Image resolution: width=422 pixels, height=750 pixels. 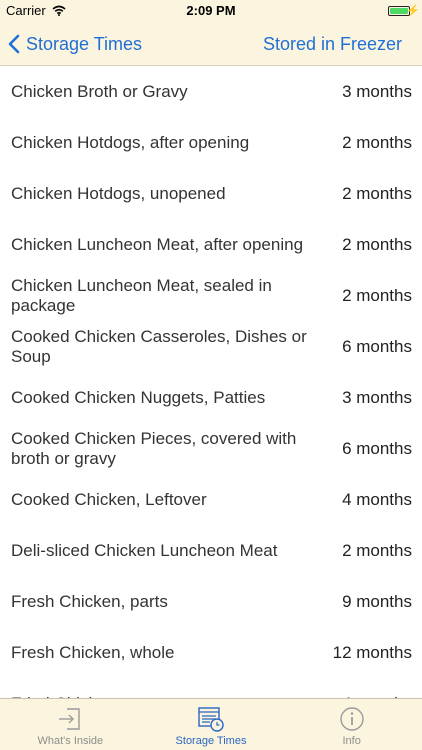 I want to click on item-duration: 12 months, so click(x=372, y=652).